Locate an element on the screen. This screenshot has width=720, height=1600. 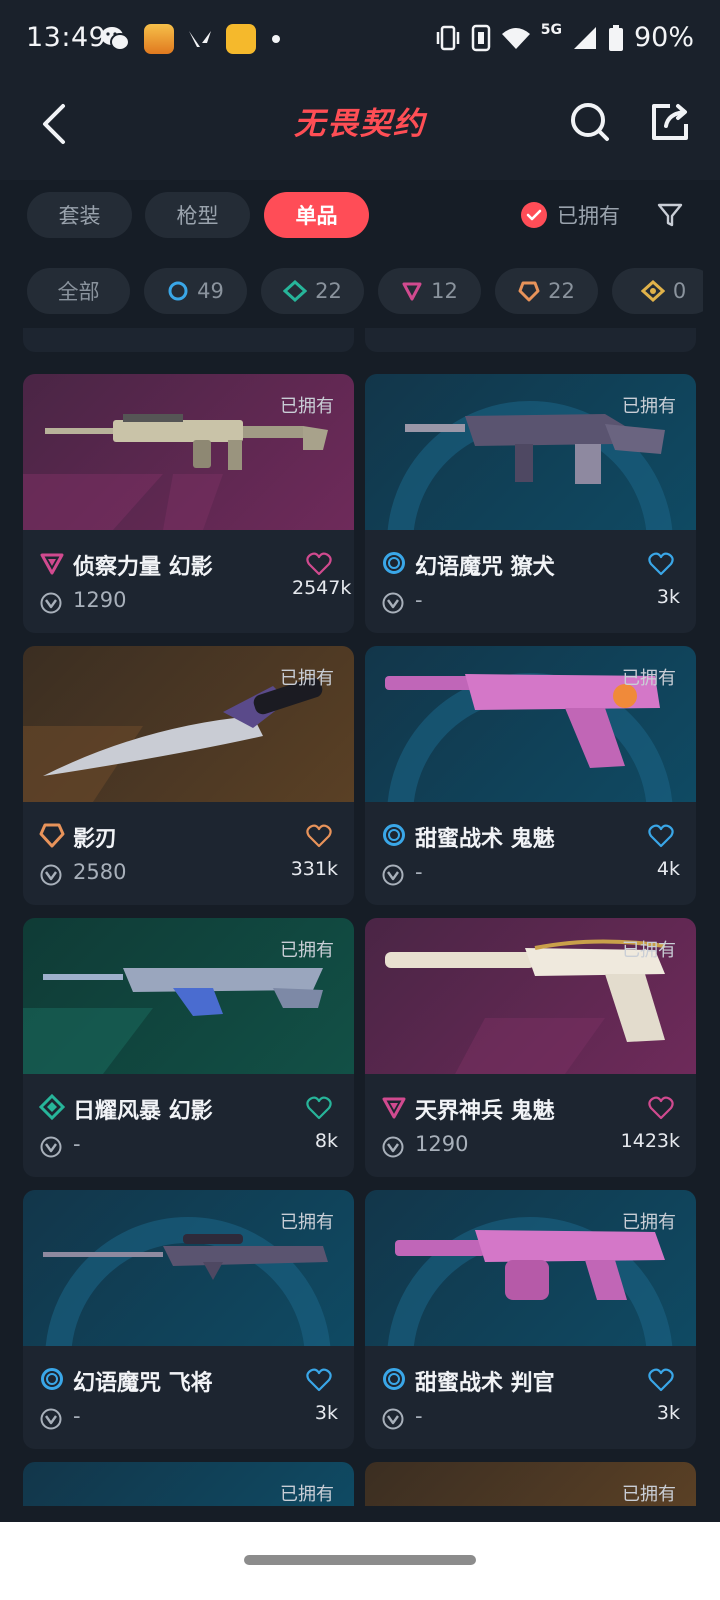
notification-icons is located at coordinates (191, 39).